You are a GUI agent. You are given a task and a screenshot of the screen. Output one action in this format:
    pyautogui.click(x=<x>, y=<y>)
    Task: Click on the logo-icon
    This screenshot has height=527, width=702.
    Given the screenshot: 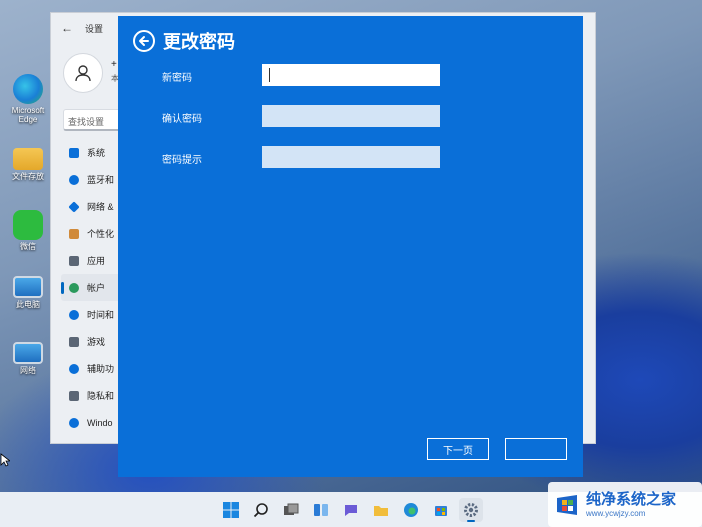 What is the action you would take?
    pyautogui.click(x=567, y=504)
    